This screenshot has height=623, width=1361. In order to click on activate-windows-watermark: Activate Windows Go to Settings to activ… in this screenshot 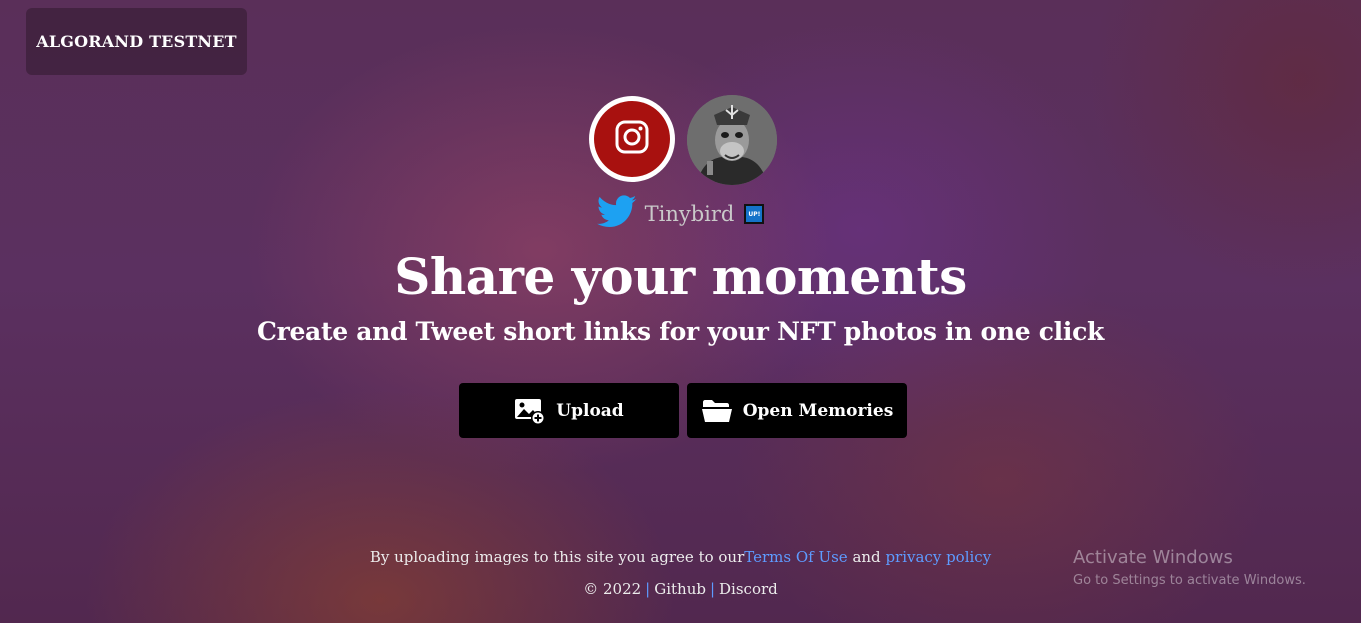, I will do `click(1189, 568)`.